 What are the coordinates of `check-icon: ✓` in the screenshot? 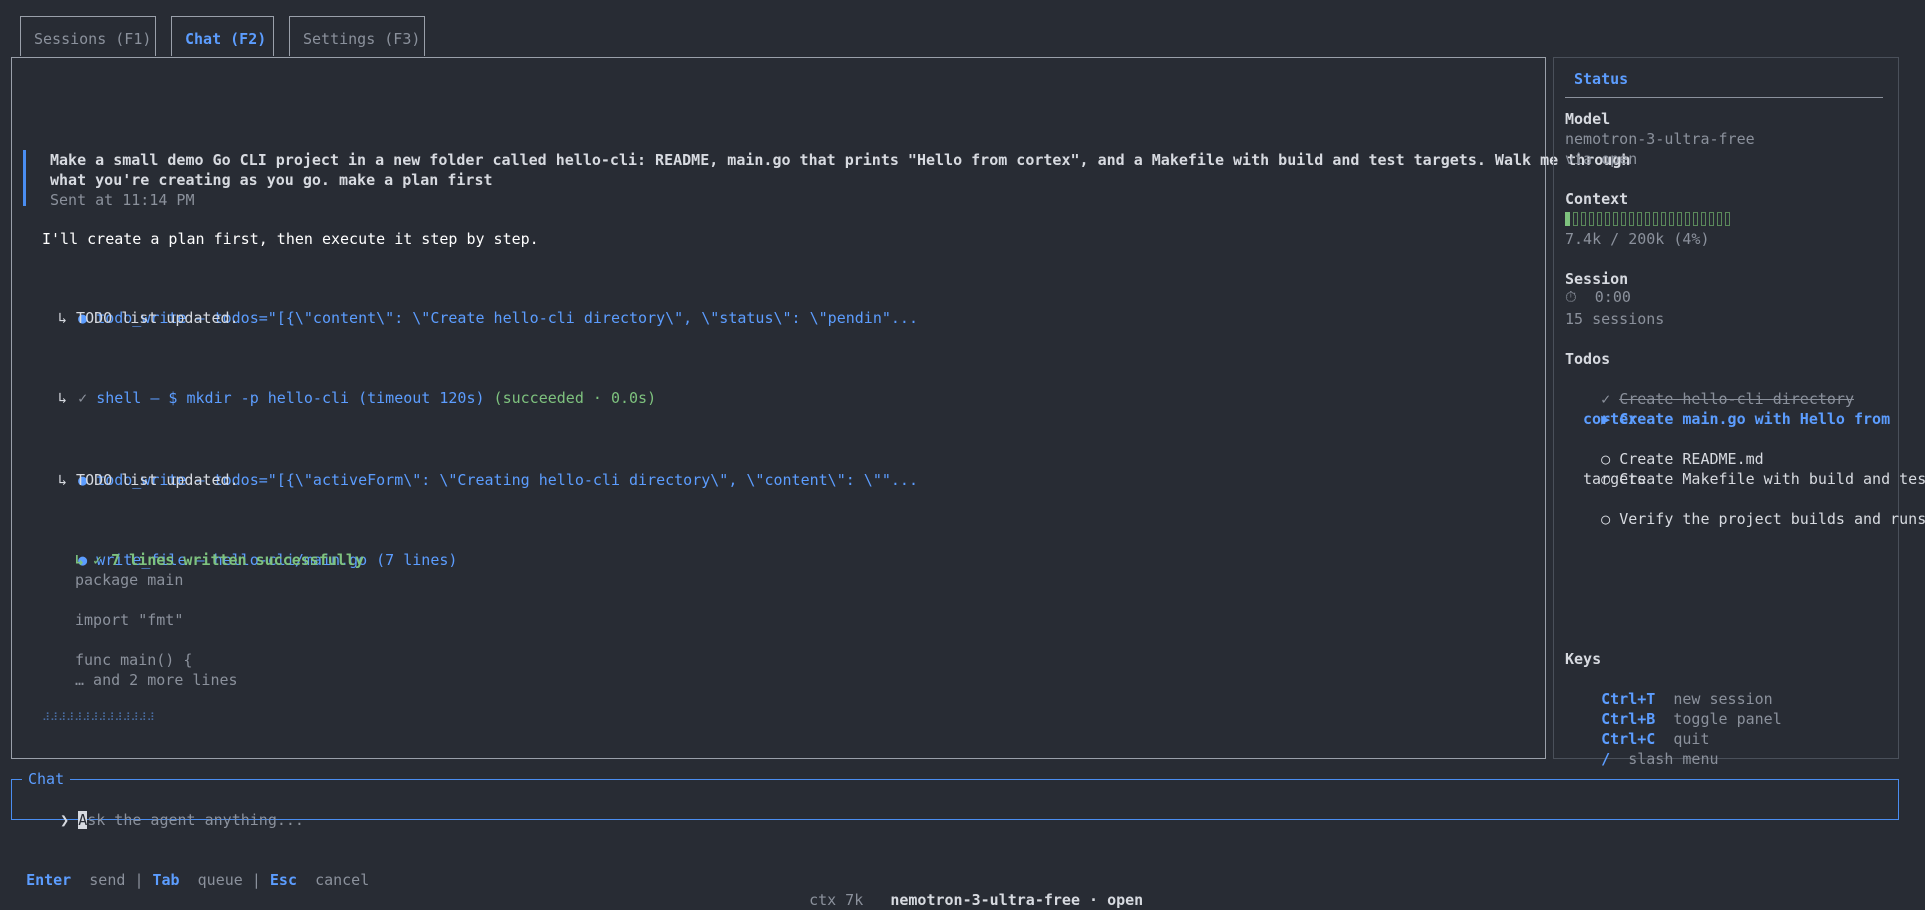 It's located at (87, 398).